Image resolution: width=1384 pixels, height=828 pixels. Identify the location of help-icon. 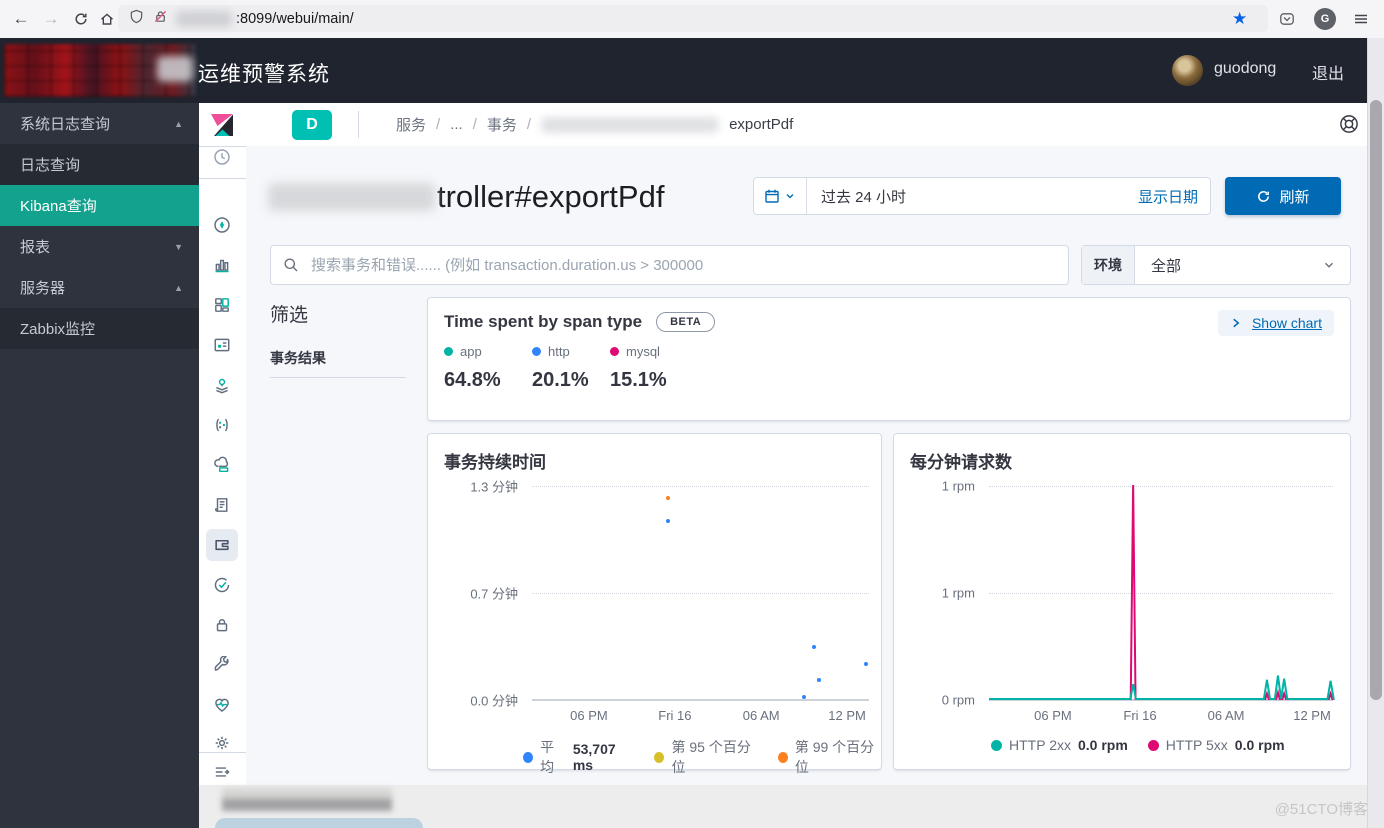
(1349, 126).